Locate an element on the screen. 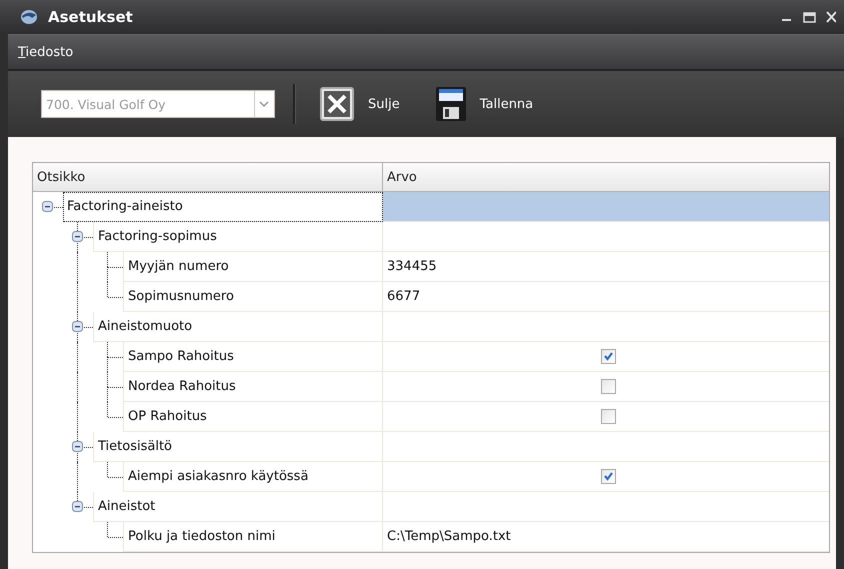  column-header: Arvo is located at coordinates (606, 177).